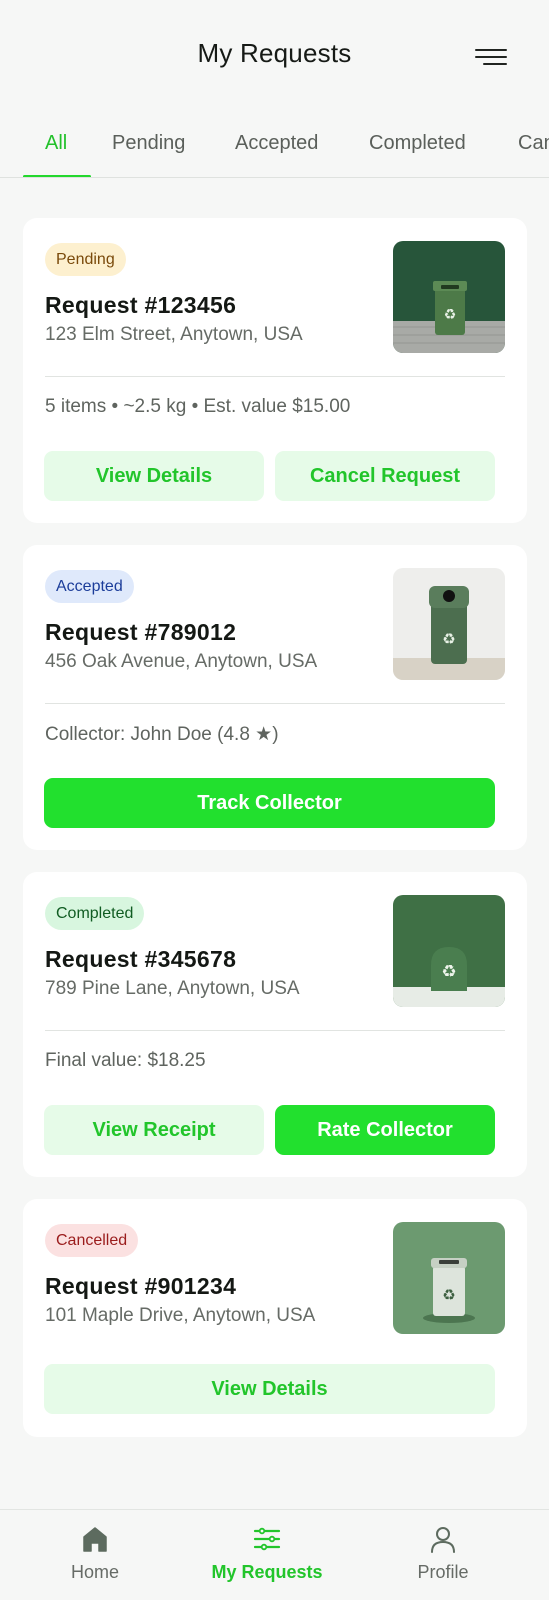  Describe the element at coordinates (162, 734) in the screenshot. I see `collector-info: Collector: John Doe (4.8 ★)` at that location.